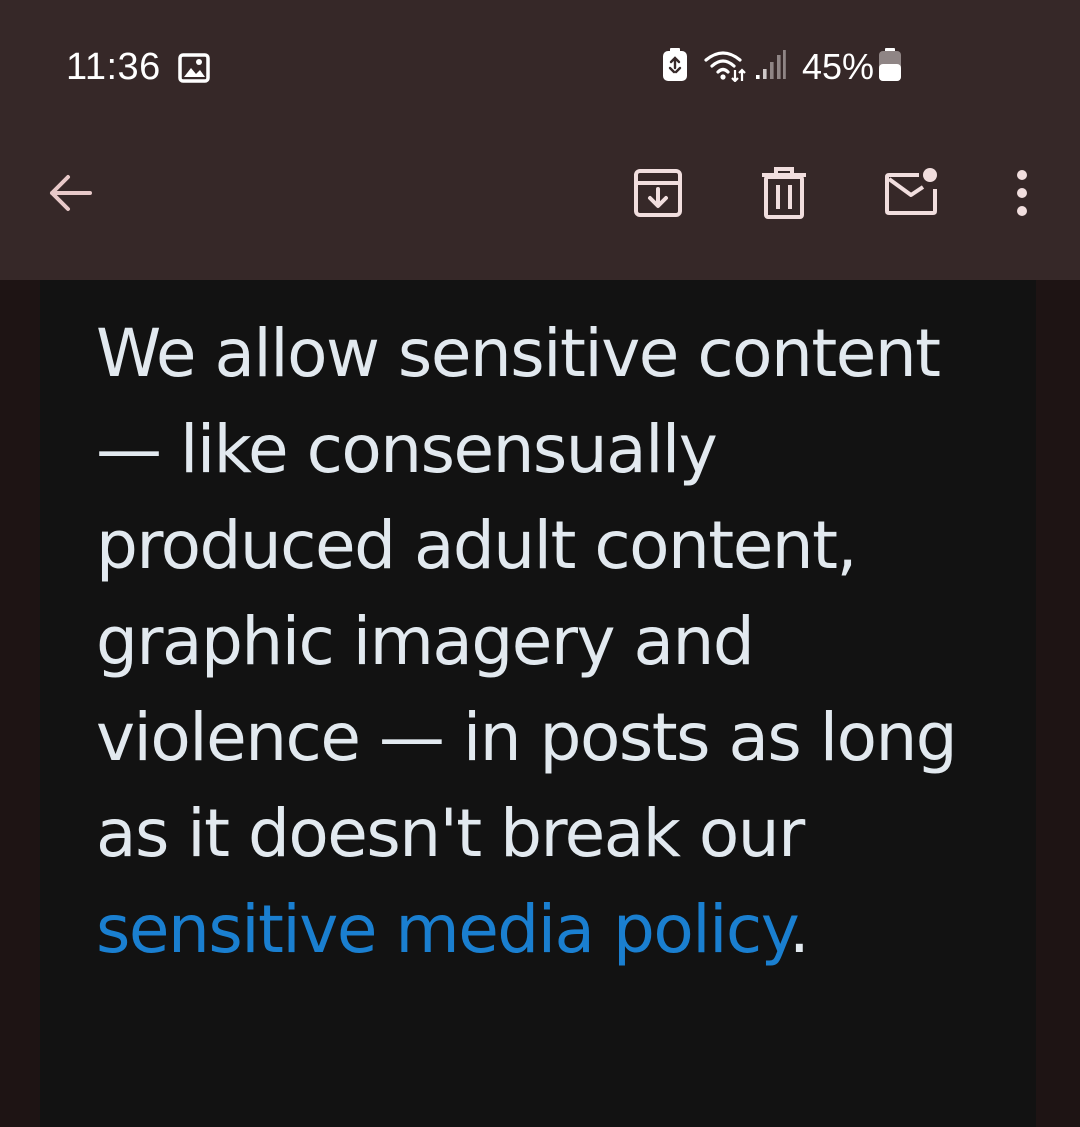  I want to click on wifi-icon, so click(725, 67).